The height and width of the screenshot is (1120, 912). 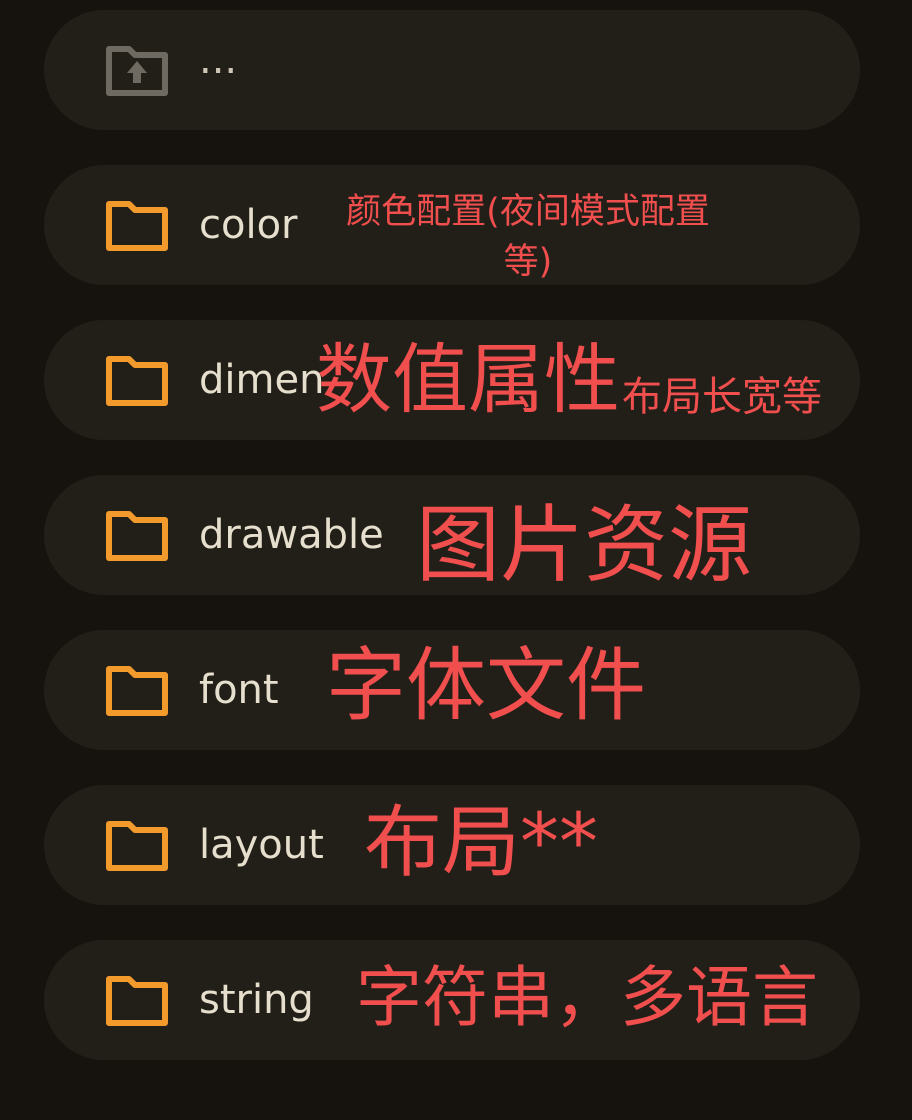 I want to click on annotation-text: 布局**, so click(x=481, y=843).